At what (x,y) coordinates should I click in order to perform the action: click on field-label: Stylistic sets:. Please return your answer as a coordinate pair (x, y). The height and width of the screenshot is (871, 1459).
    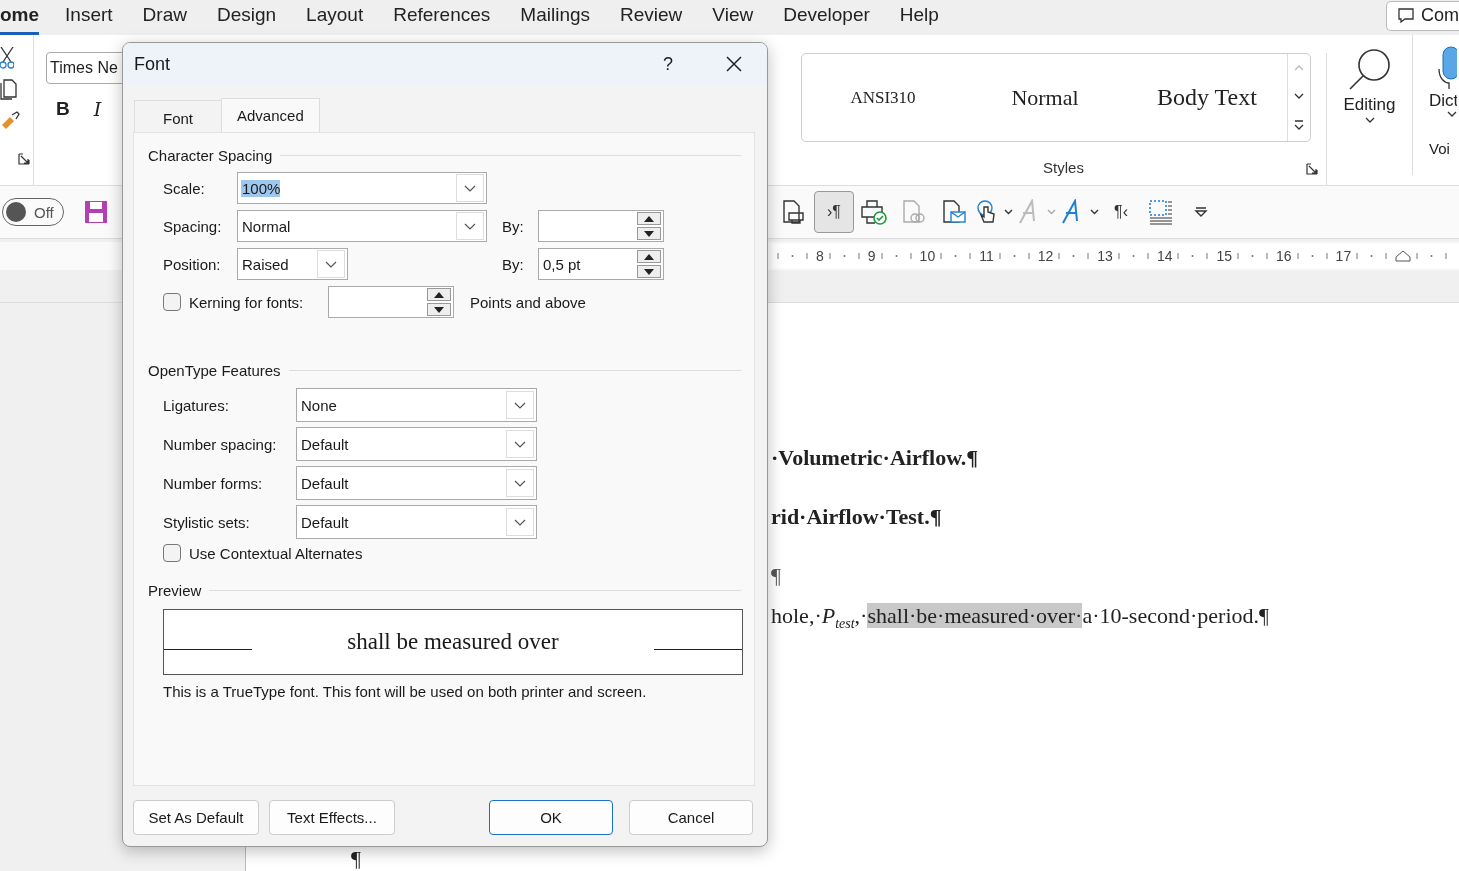
    Looking at the image, I should click on (207, 522).